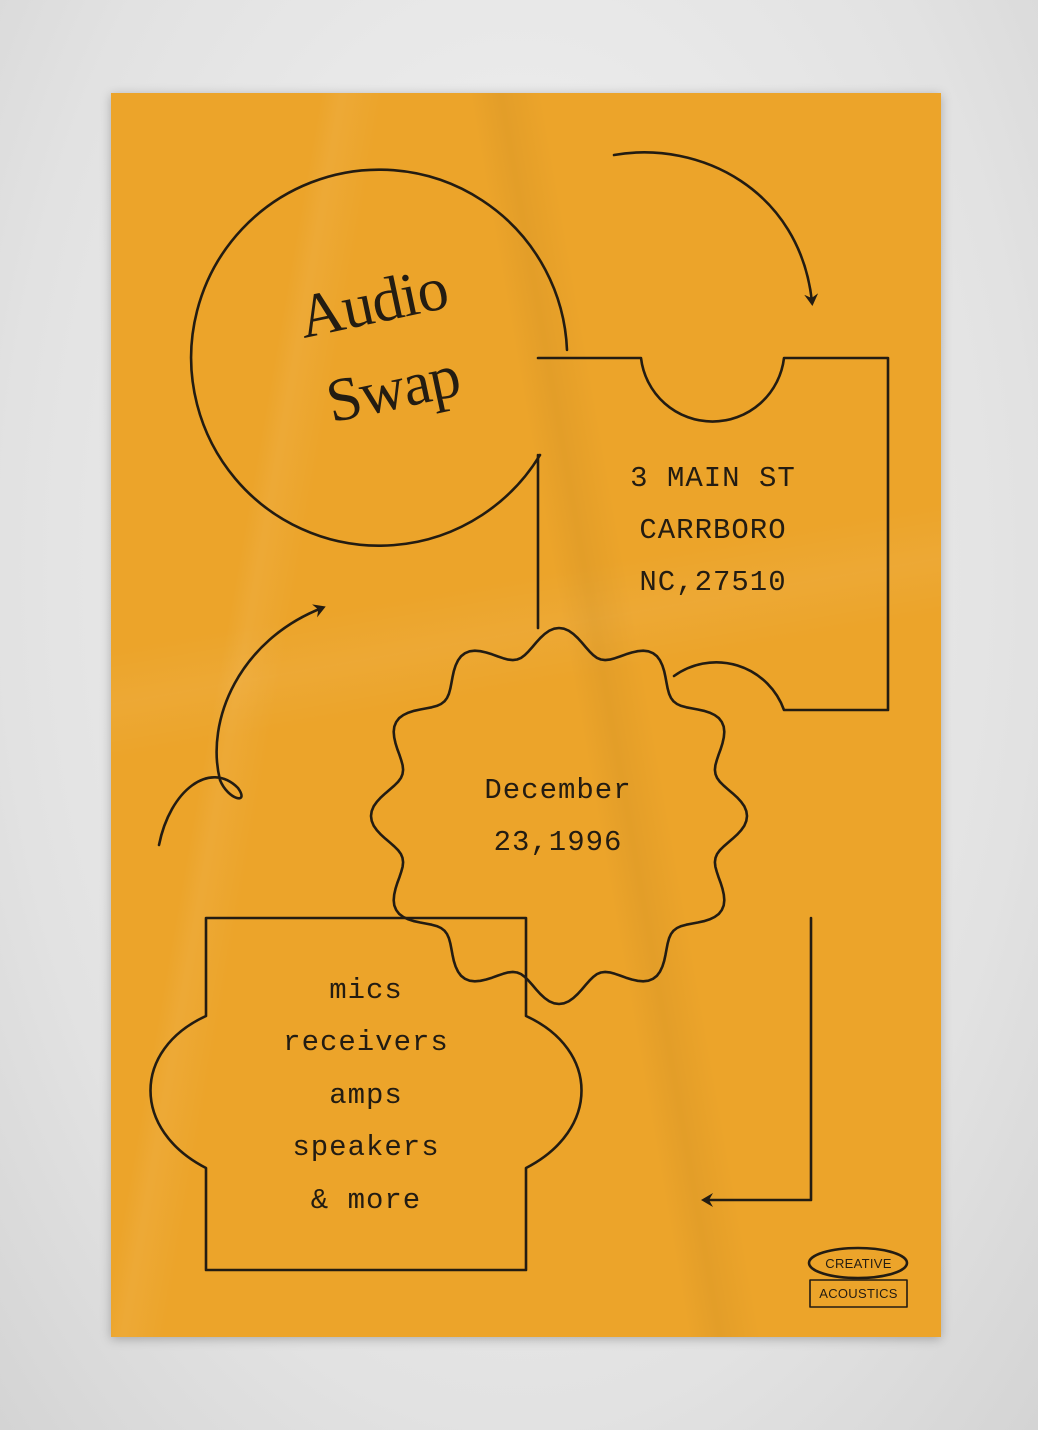 This screenshot has height=1430, width=1038. What do you see at coordinates (558, 790) in the screenshot?
I see `date-line-1: December` at bounding box center [558, 790].